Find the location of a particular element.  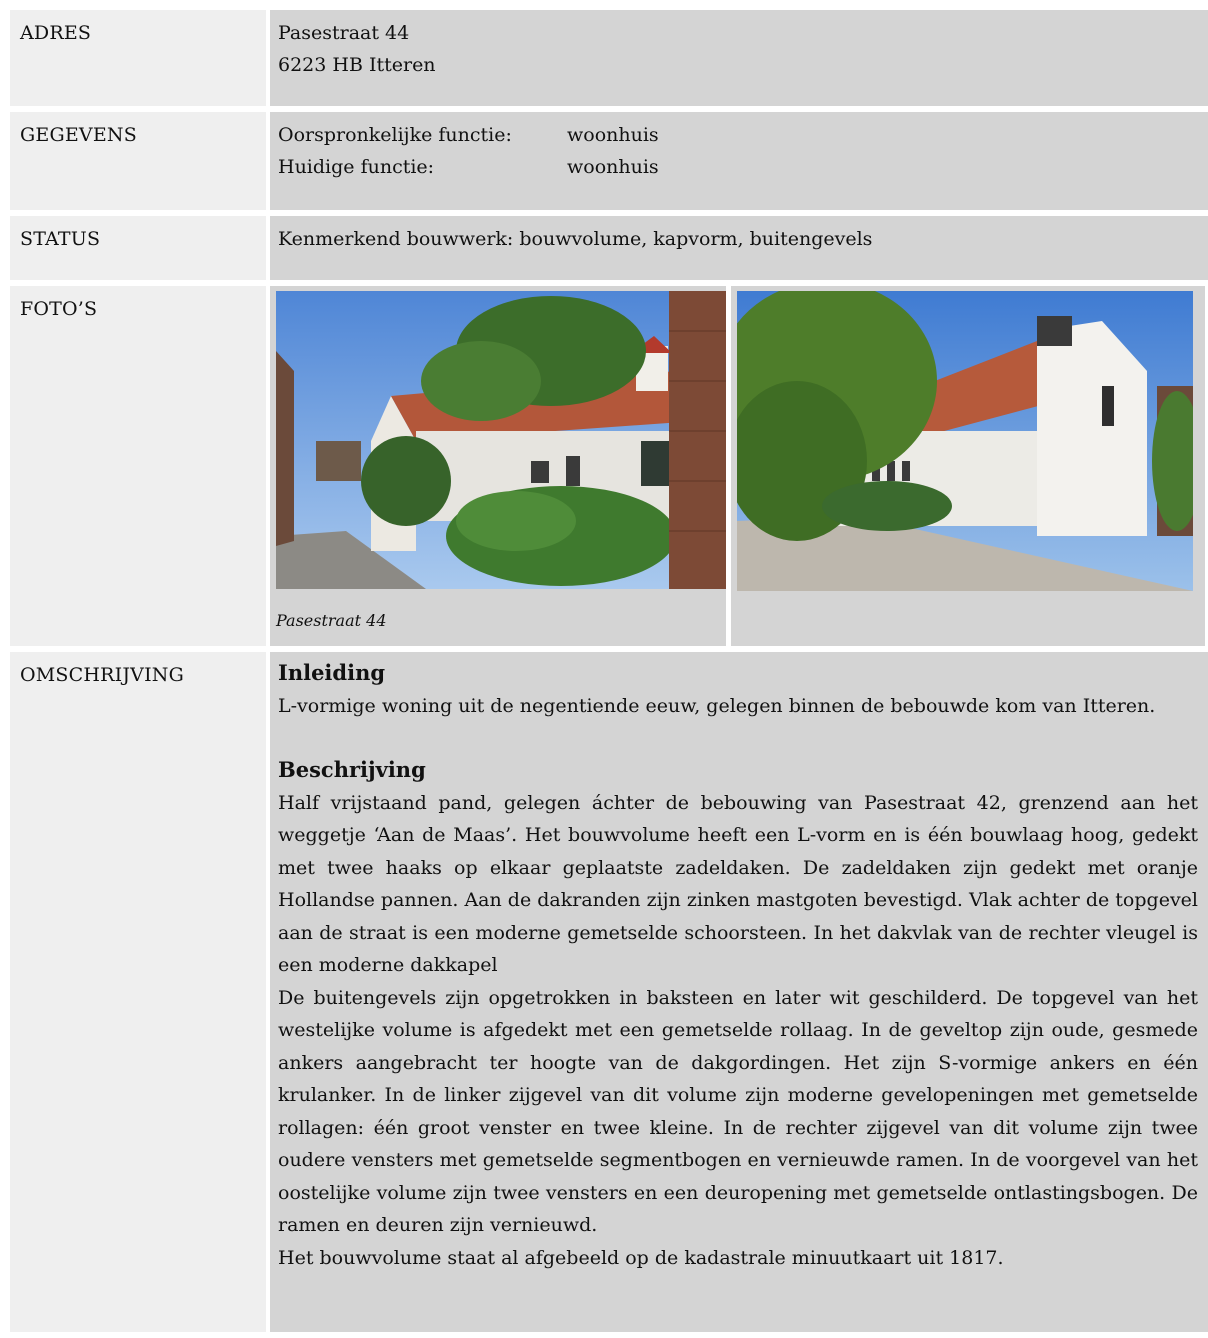

original-function-line: Oorspronkelijke functie: woonhuis is located at coordinates (738, 135).